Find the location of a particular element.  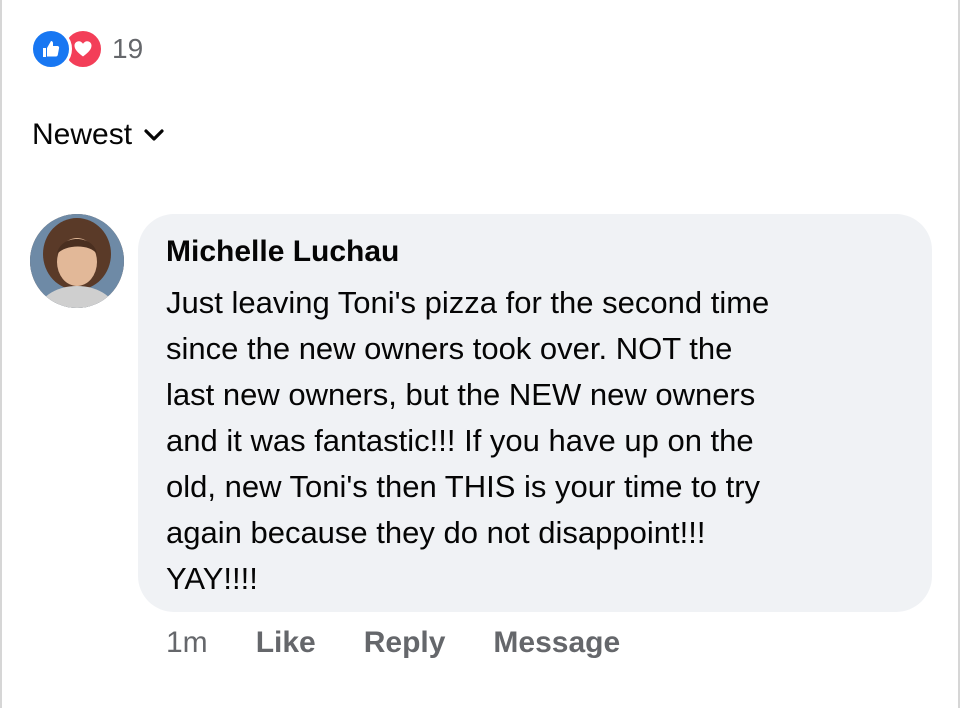

avatar is located at coordinates (77, 261).